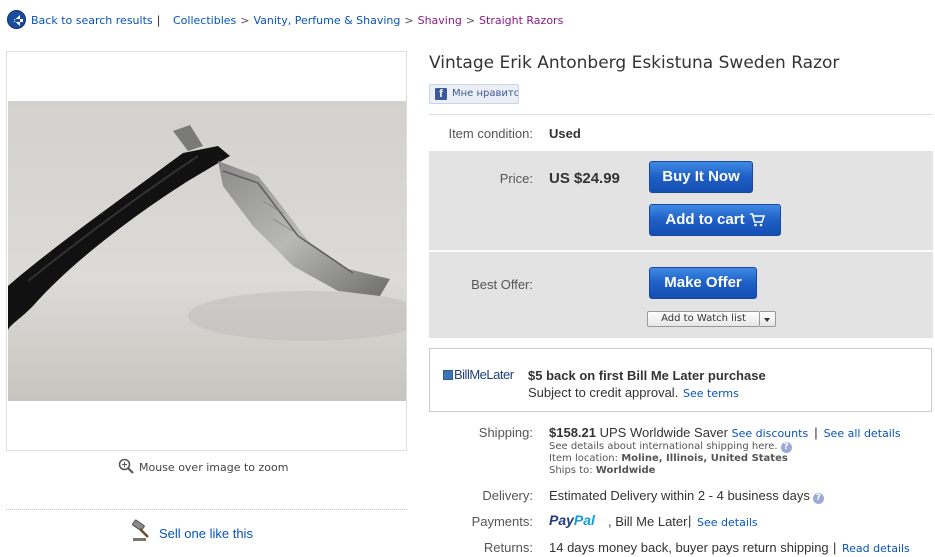 The height and width of the screenshot is (557, 935). I want to click on item-location-label: Item location:, so click(583, 458).